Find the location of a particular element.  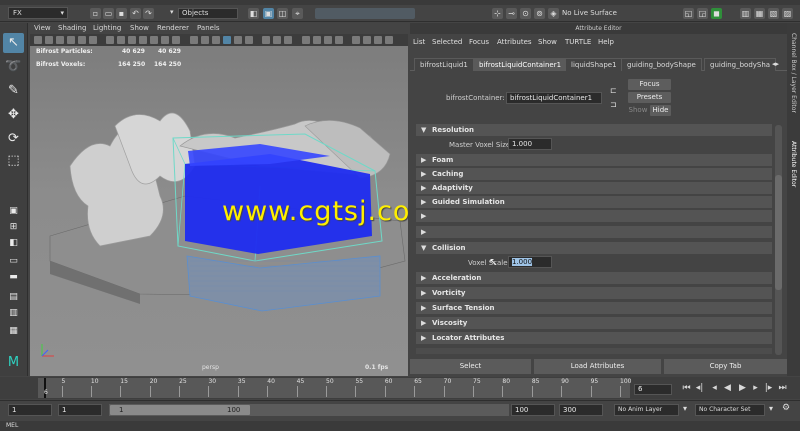

show-hide-attribute-editor-icon: ▦ is located at coordinates (759, 13).